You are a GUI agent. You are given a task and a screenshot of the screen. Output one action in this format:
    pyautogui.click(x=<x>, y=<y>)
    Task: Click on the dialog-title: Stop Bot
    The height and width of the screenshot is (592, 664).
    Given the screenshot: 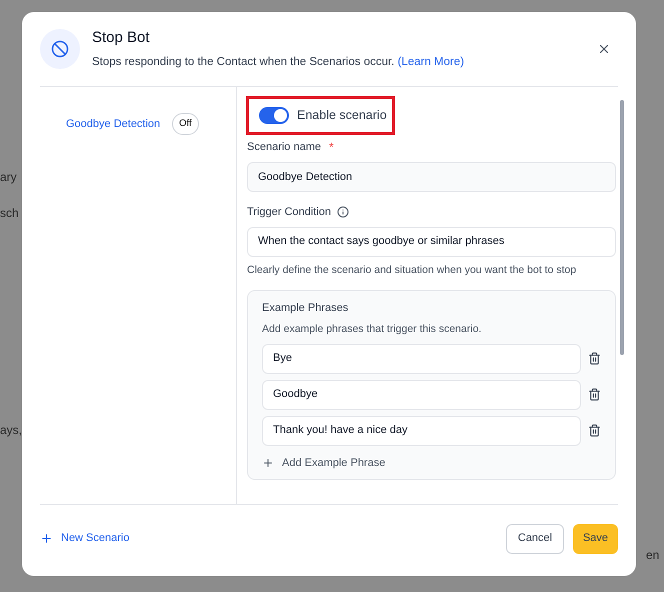 What is the action you would take?
    pyautogui.click(x=121, y=38)
    